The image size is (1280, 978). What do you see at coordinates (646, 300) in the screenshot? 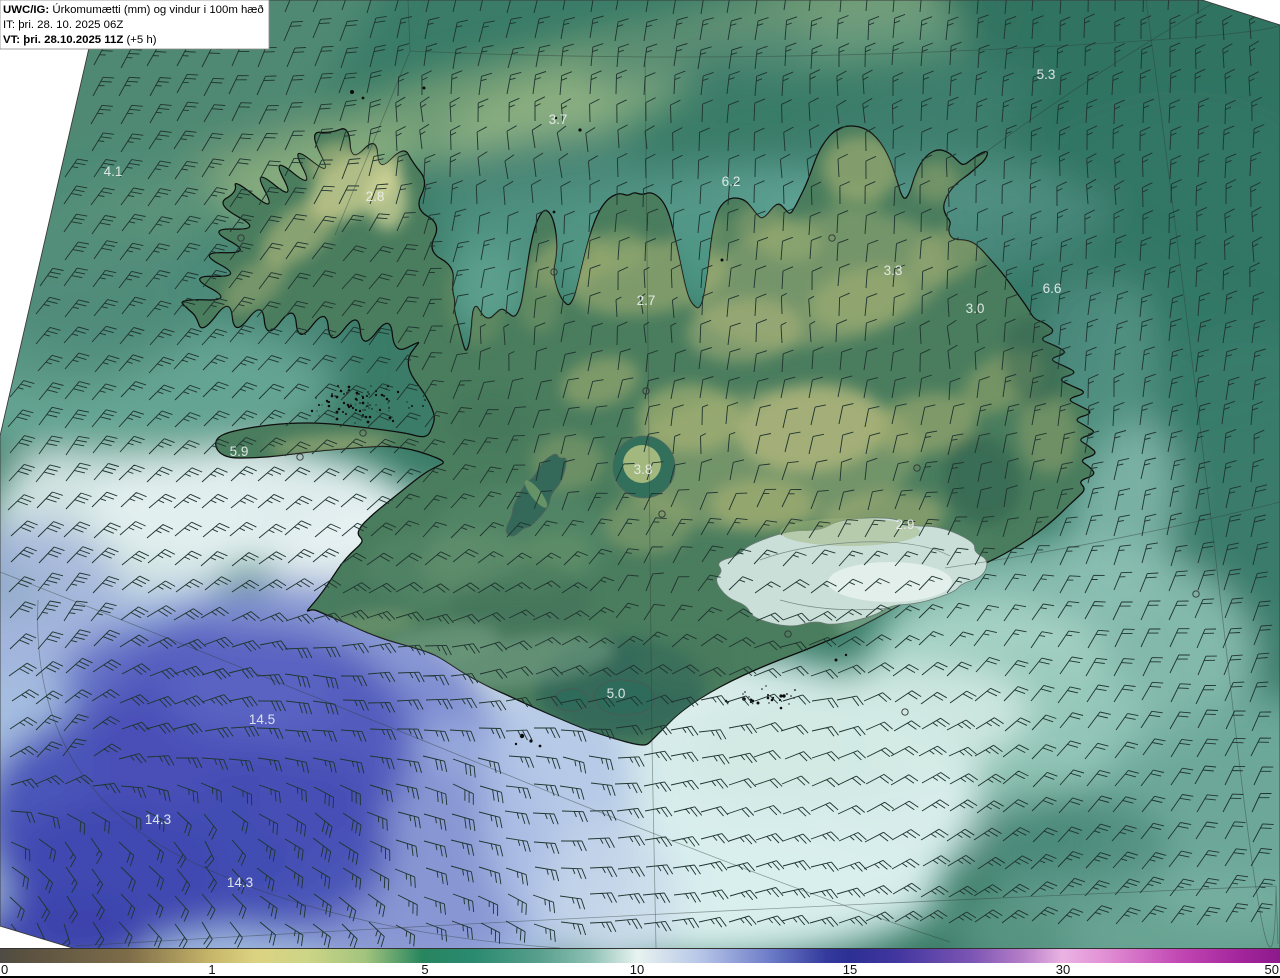
I see `svg-text: 2.7` at bounding box center [646, 300].